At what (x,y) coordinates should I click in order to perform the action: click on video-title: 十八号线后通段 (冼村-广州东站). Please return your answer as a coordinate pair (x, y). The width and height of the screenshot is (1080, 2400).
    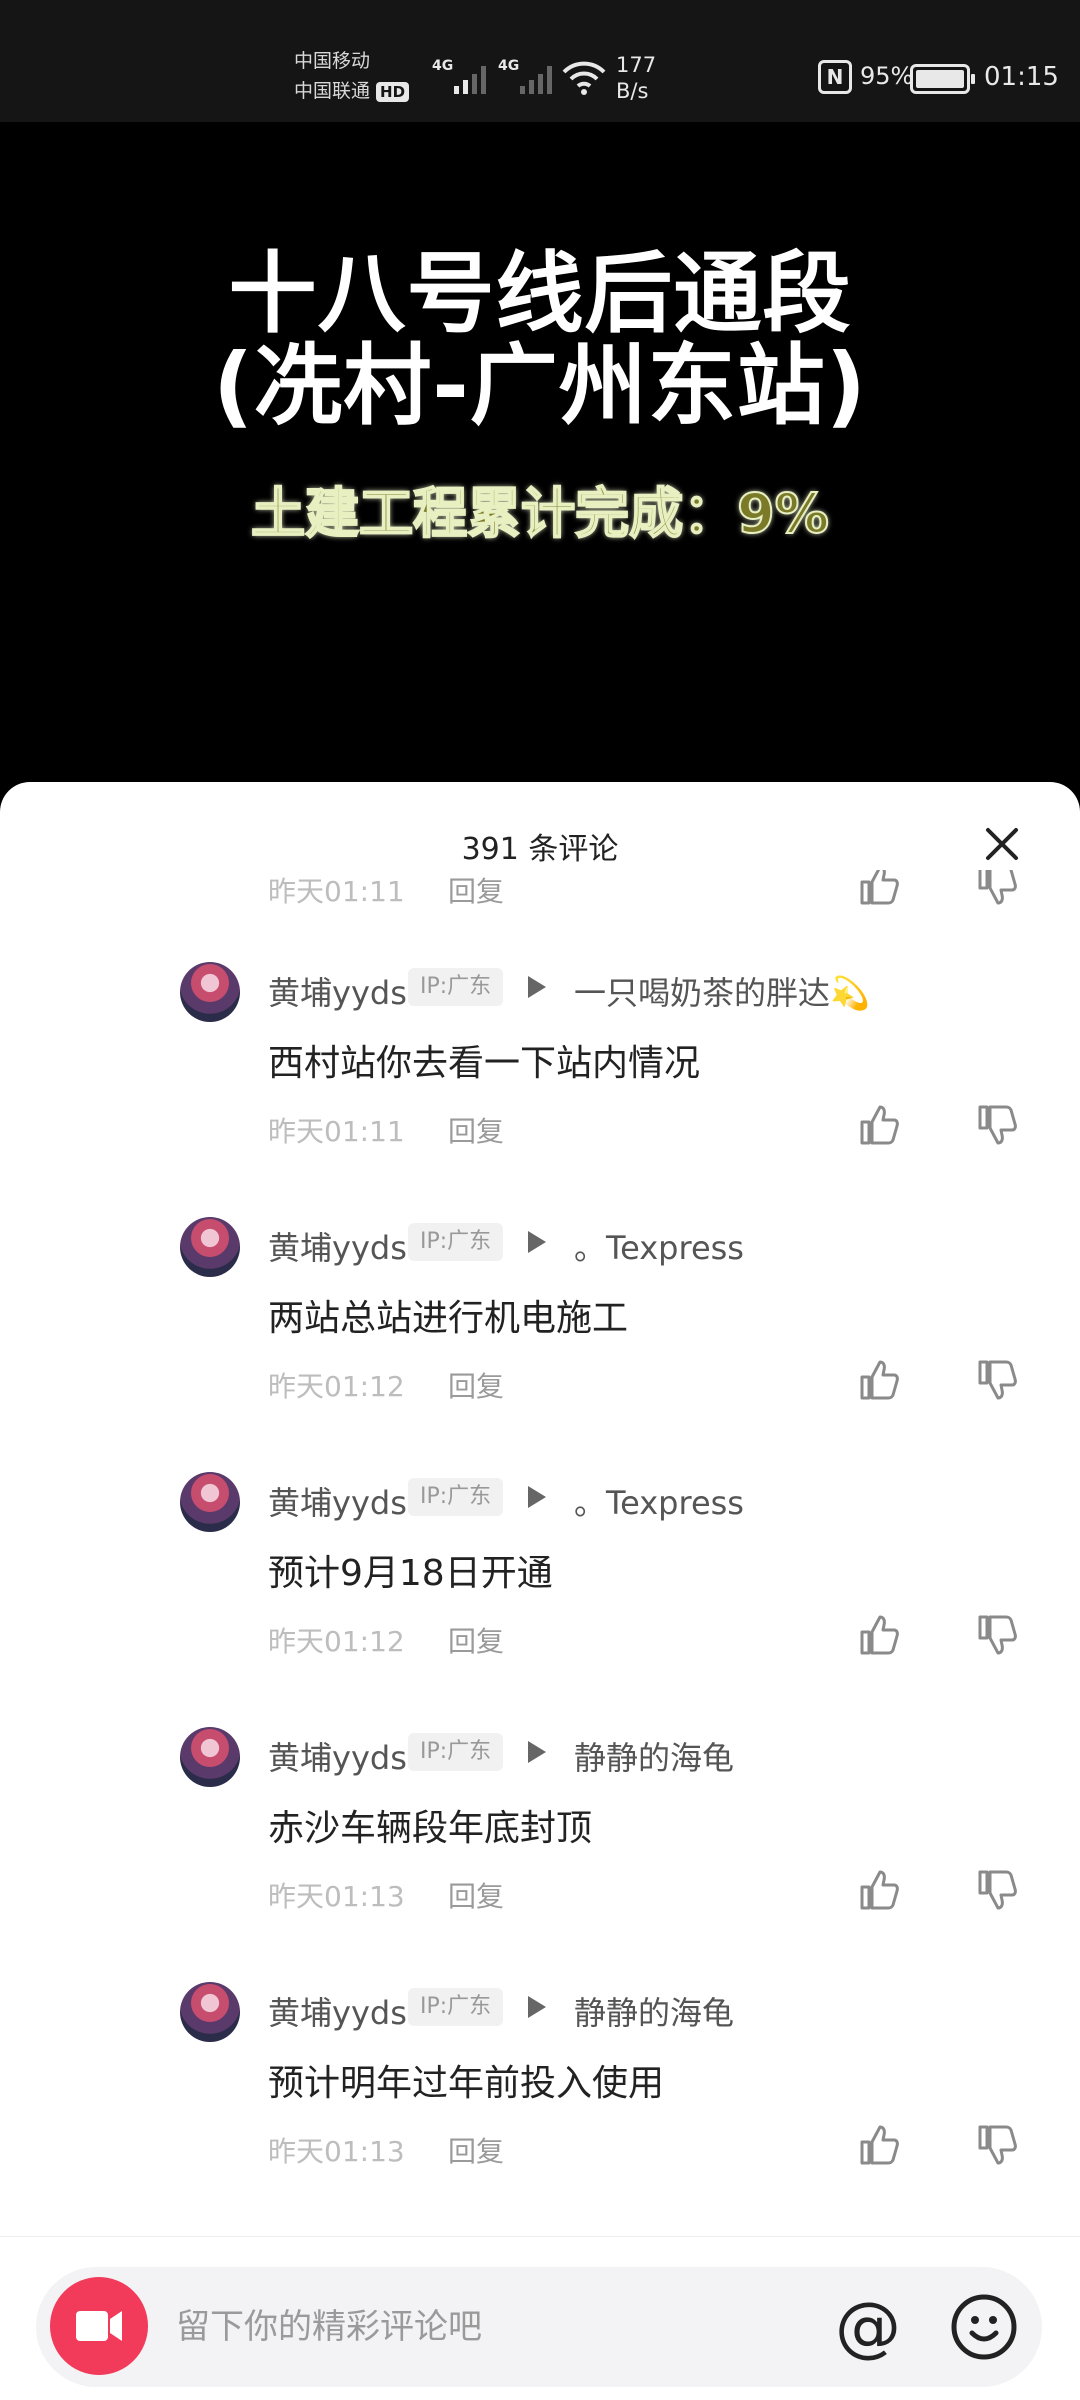
    Looking at the image, I should click on (540, 340).